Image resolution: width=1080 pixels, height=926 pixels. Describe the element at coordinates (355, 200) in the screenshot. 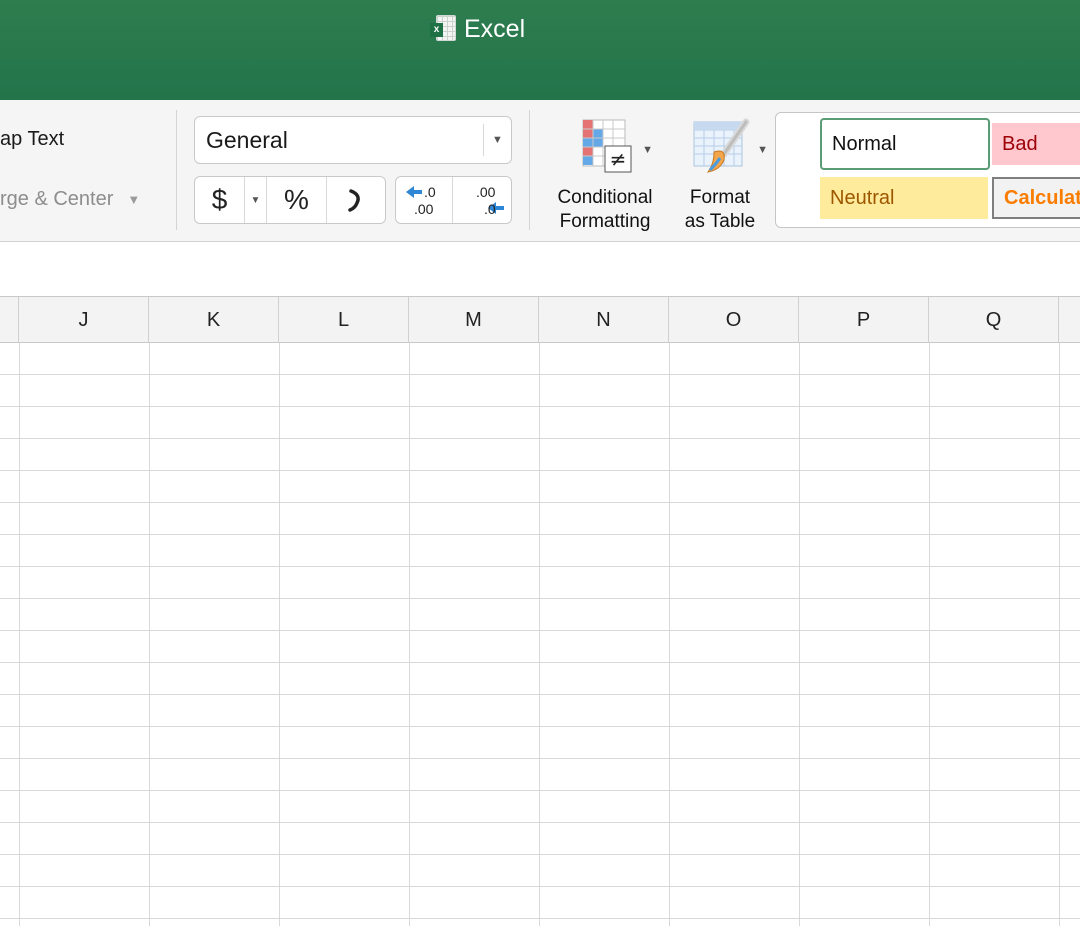

I see `comma-style-button` at that location.